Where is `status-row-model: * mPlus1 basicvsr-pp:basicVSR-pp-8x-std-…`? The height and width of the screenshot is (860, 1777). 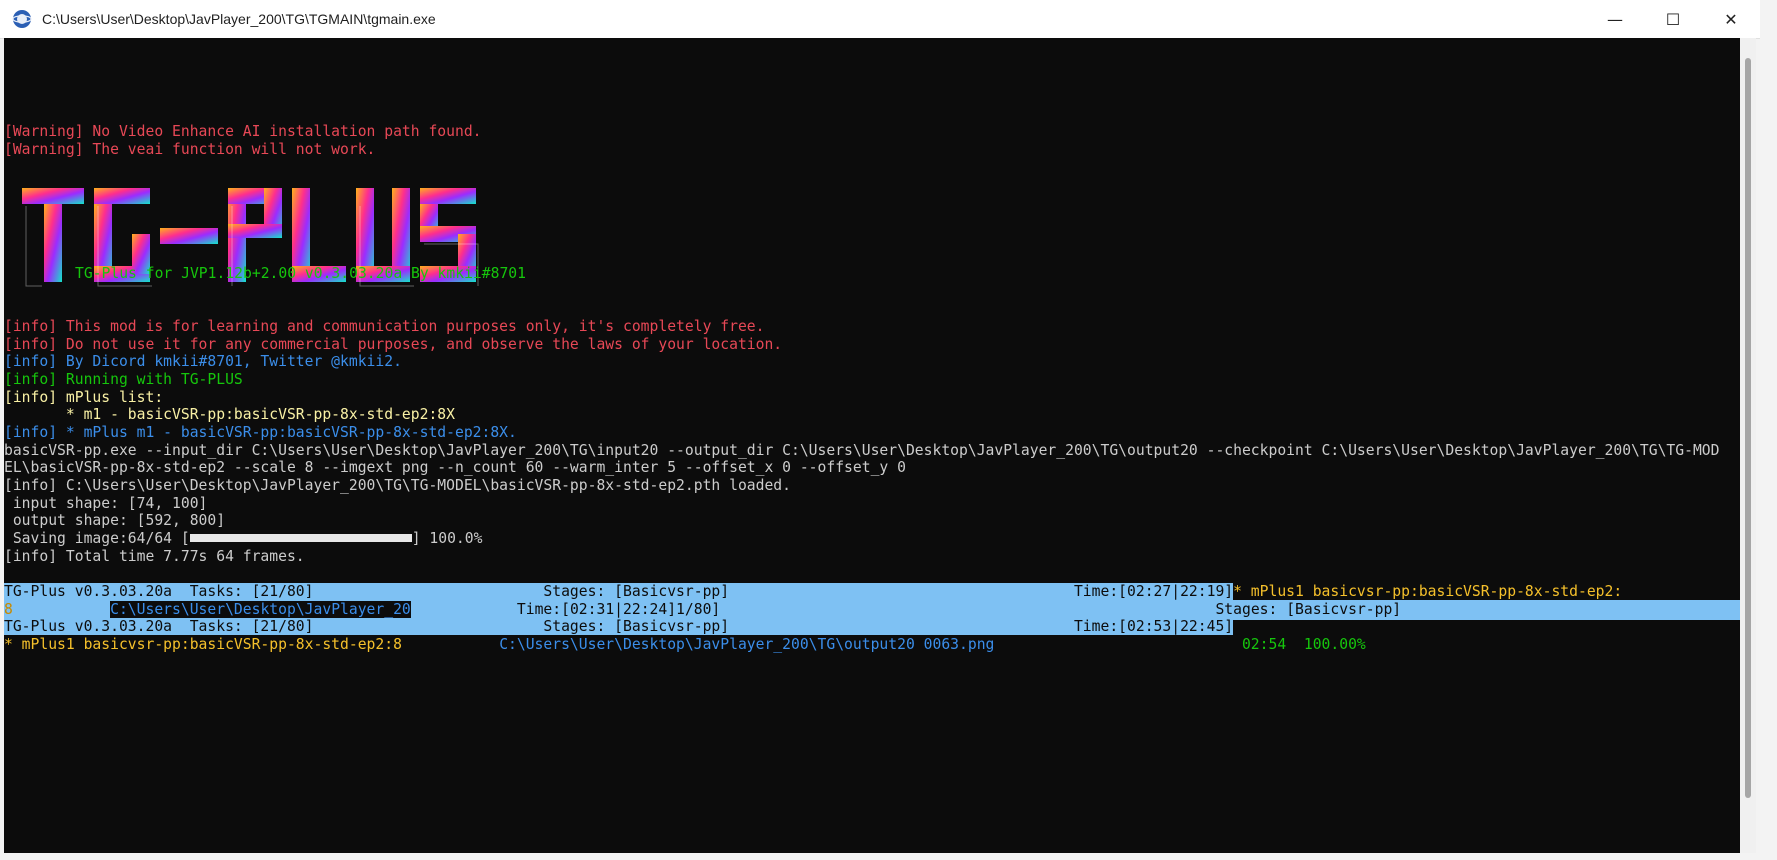
status-row-model: * mPlus1 basicvsr-pp:basicVSR-pp-8x-std-… is located at coordinates (252, 644).